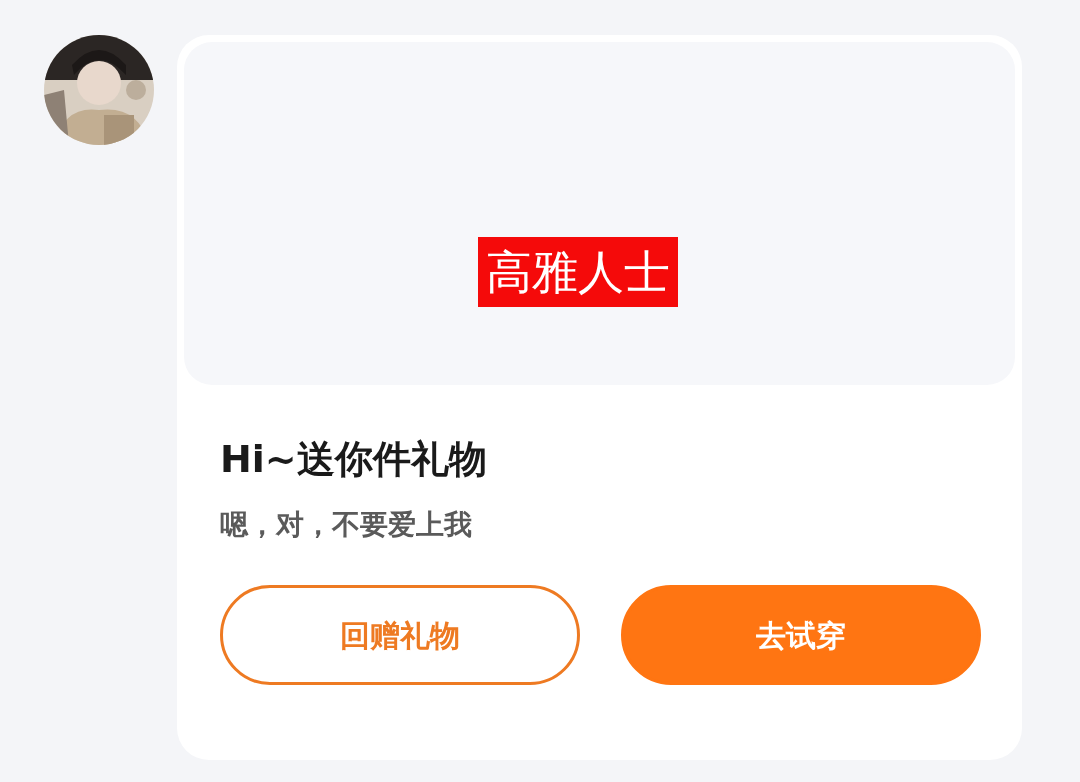 This screenshot has width=1080, height=782. Describe the element at coordinates (354, 459) in the screenshot. I see `message-title: Hi~送你件礼物` at that location.